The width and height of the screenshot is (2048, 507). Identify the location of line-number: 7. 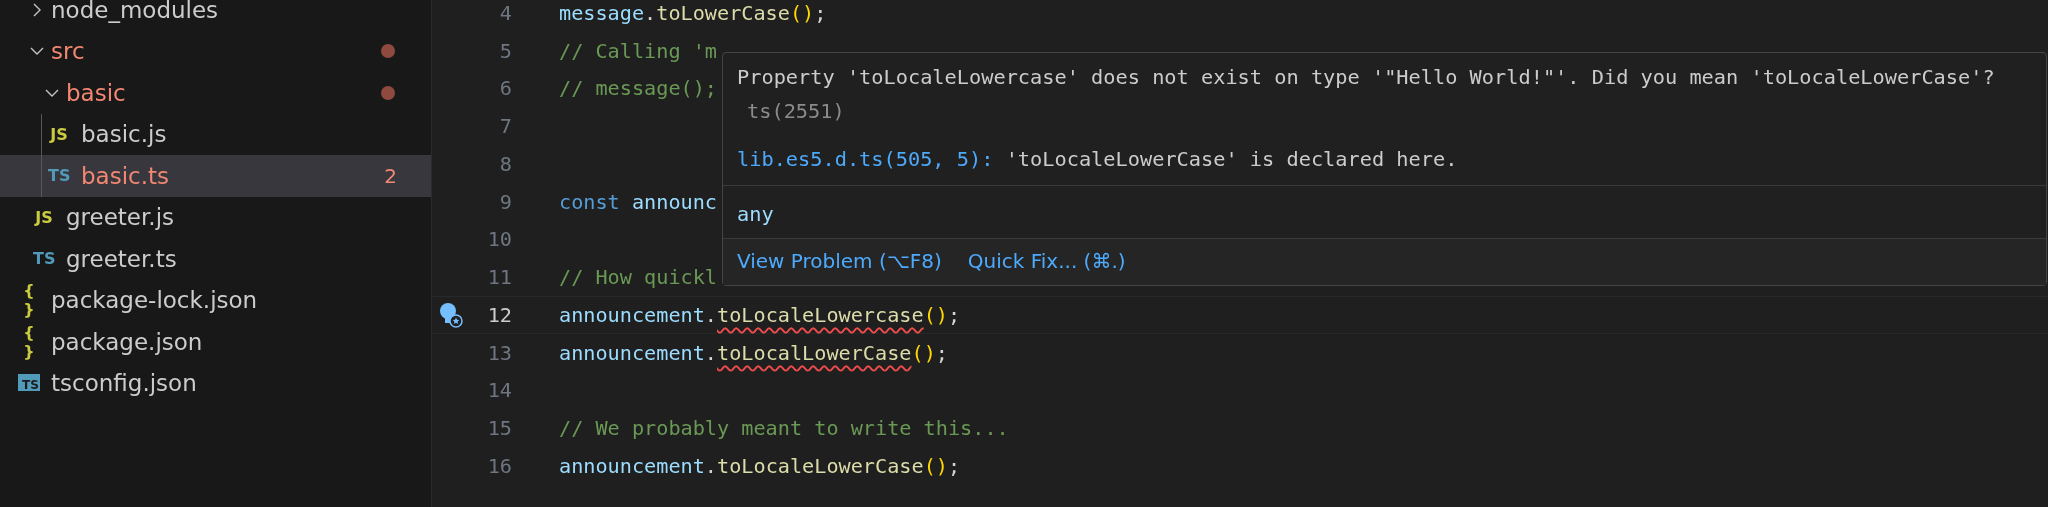
(505, 126).